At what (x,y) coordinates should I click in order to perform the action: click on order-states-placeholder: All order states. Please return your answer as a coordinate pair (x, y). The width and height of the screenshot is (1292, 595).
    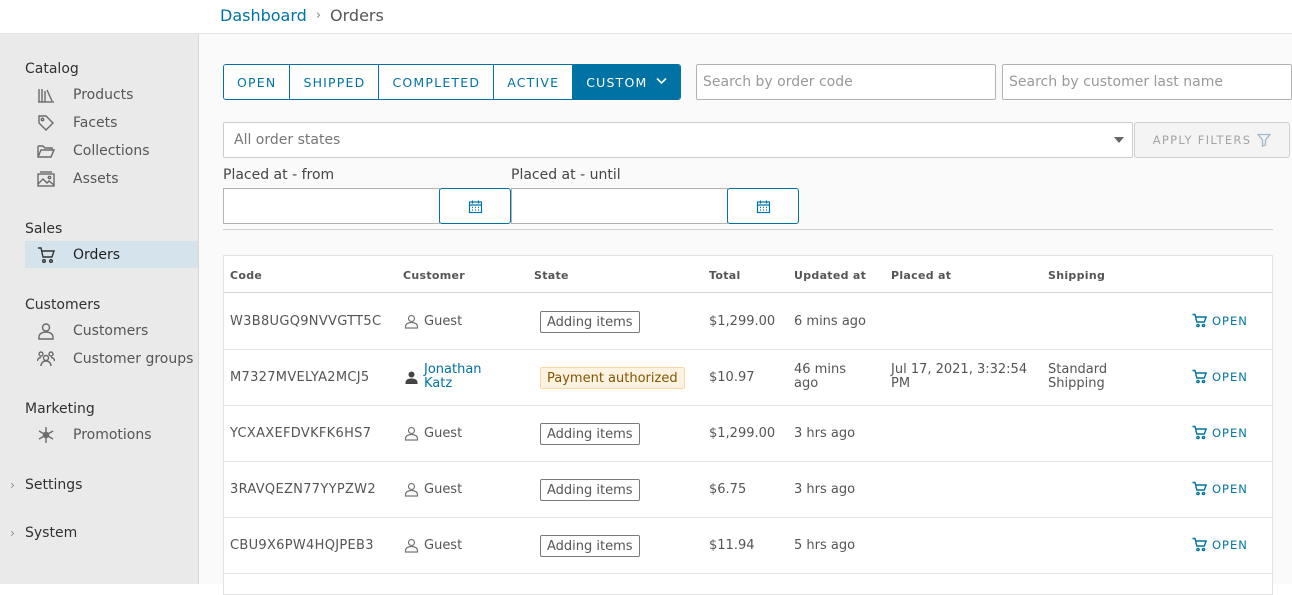
    Looking at the image, I should click on (287, 140).